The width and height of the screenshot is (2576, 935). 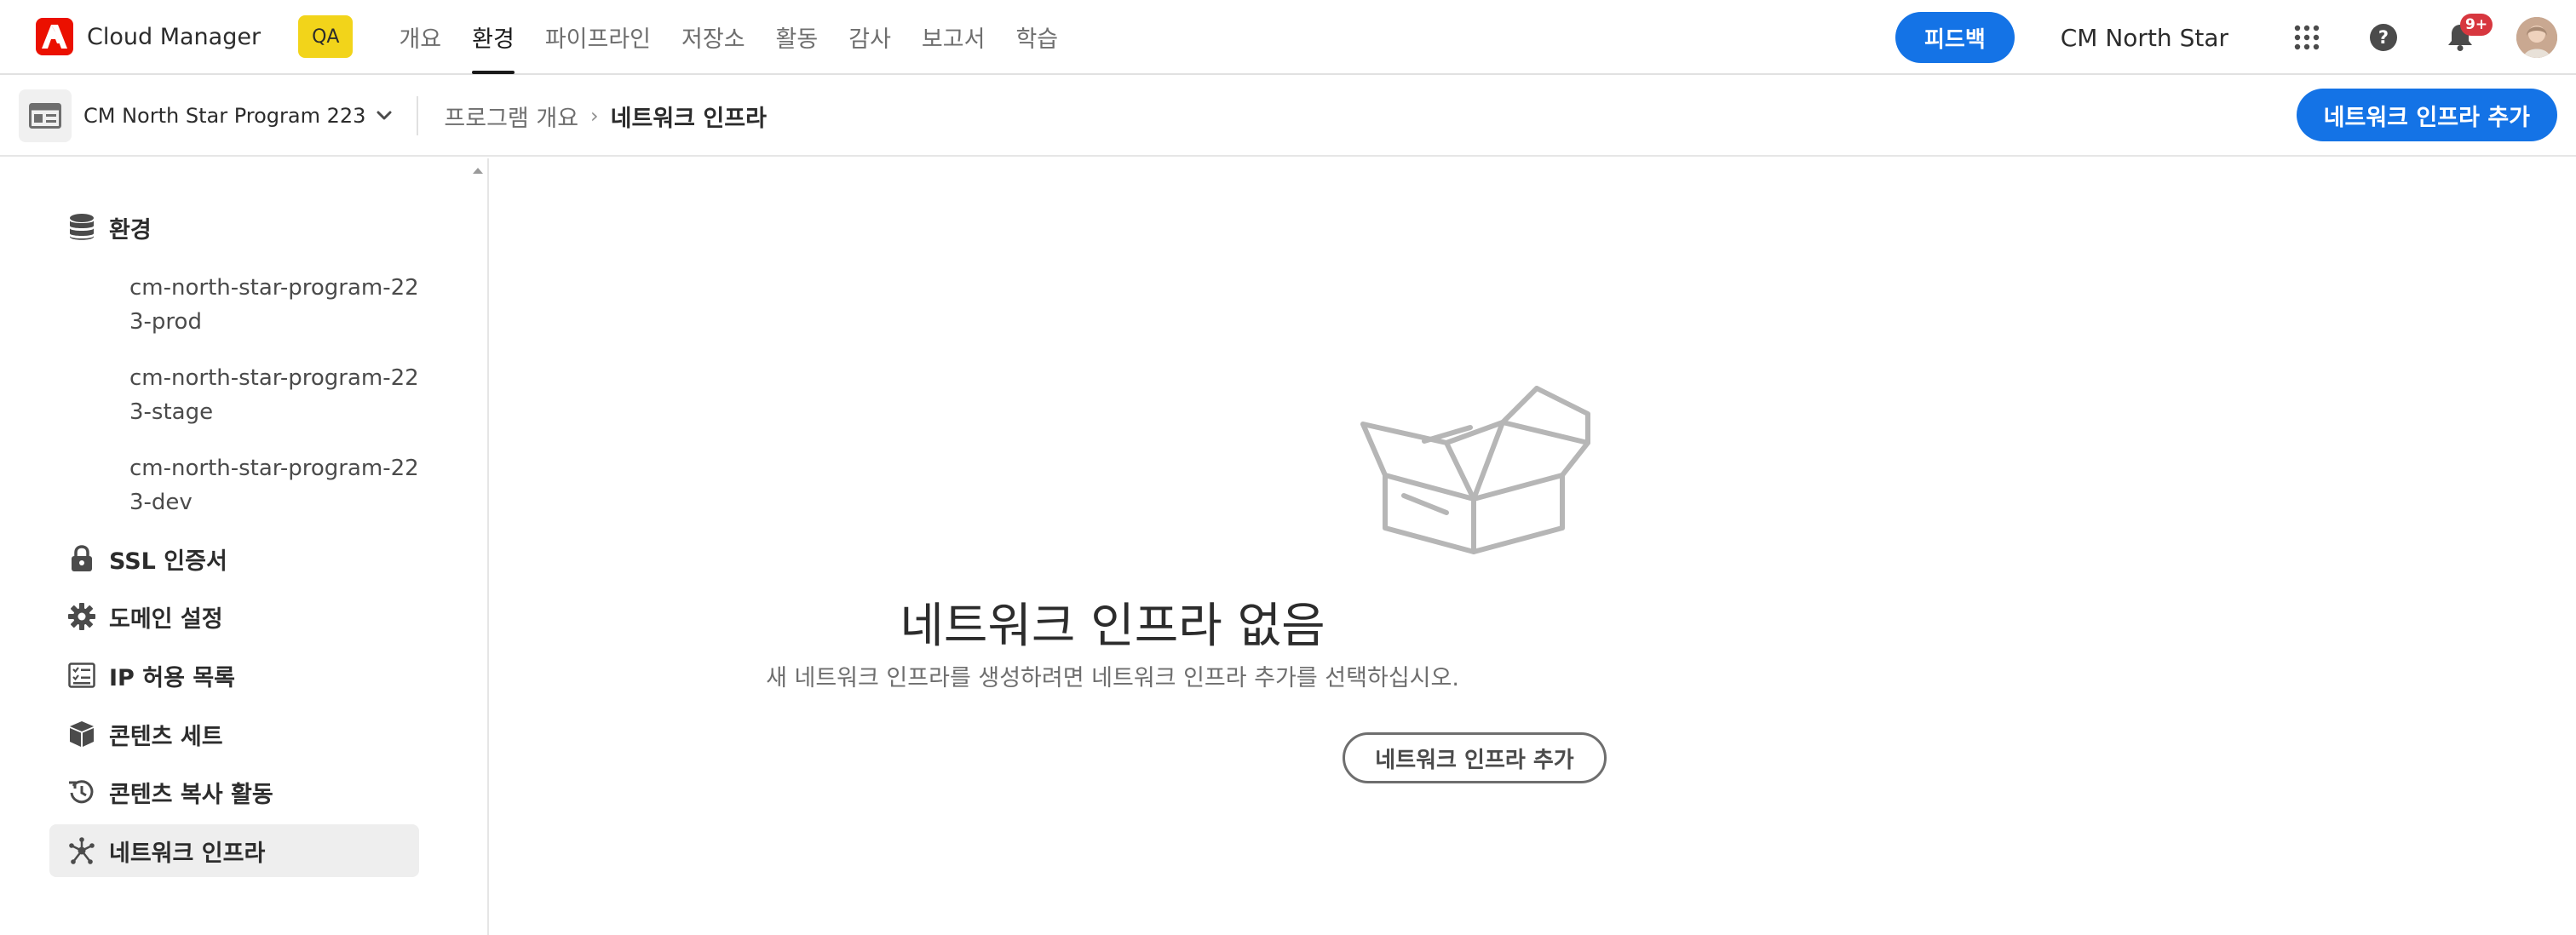 What do you see at coordinates (234, 734) in the screenshot?
I see `sidebar-item-content-sets: 콘텐츠 세트` at bounding box center [234, 734].